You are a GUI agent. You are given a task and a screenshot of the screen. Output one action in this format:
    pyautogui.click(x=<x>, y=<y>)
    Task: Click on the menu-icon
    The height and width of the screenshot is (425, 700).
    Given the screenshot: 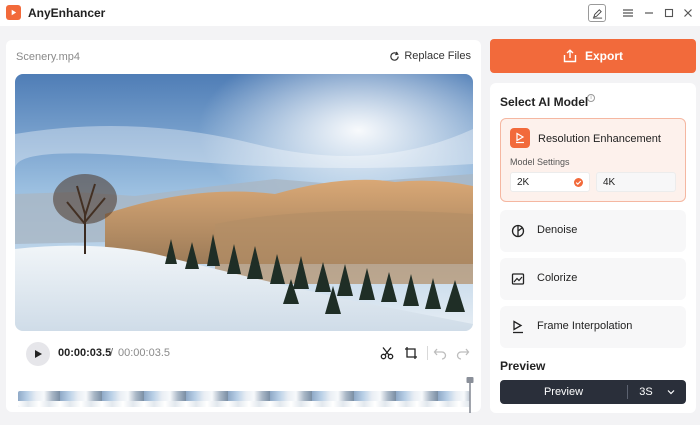 What is the action you would take?
    pyautogui.click(x=628, y=13)
    